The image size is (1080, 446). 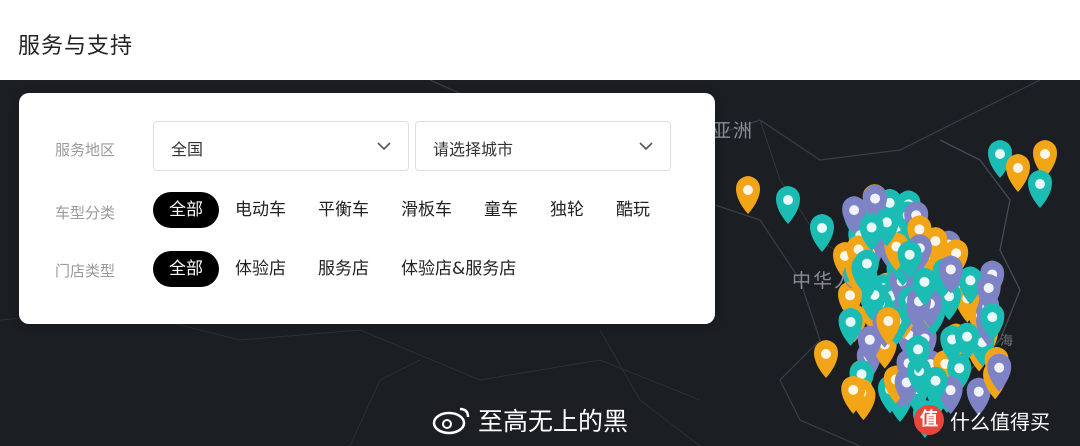 I want to click on chip-vehicle-kids: 童车, so click(x=501, y=210).